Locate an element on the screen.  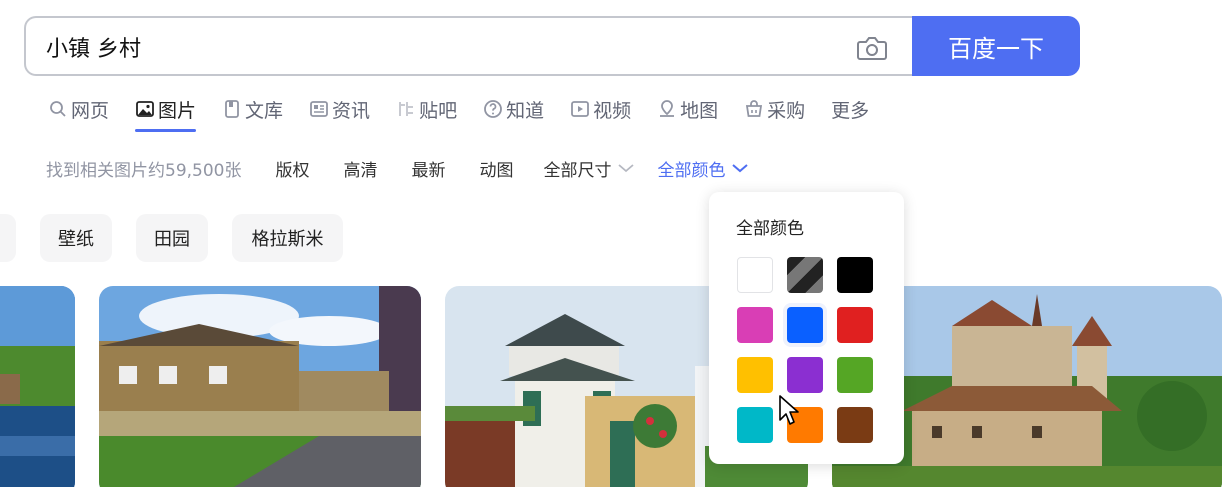
question-icon is located at coordinates (493, 109).